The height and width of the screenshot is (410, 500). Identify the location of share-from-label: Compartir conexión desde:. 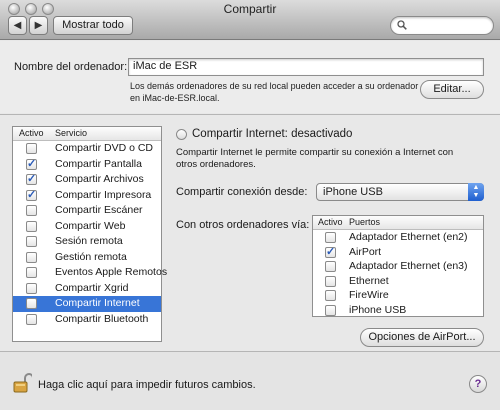
(242, 192).